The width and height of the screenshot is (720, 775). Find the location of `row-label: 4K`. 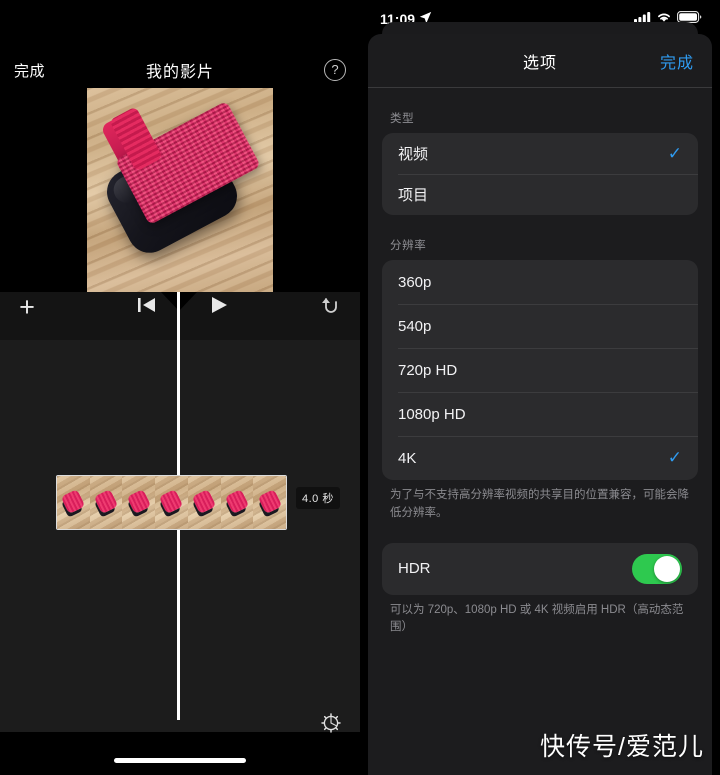

row-label: 4K is located at coordinates (407, 458).